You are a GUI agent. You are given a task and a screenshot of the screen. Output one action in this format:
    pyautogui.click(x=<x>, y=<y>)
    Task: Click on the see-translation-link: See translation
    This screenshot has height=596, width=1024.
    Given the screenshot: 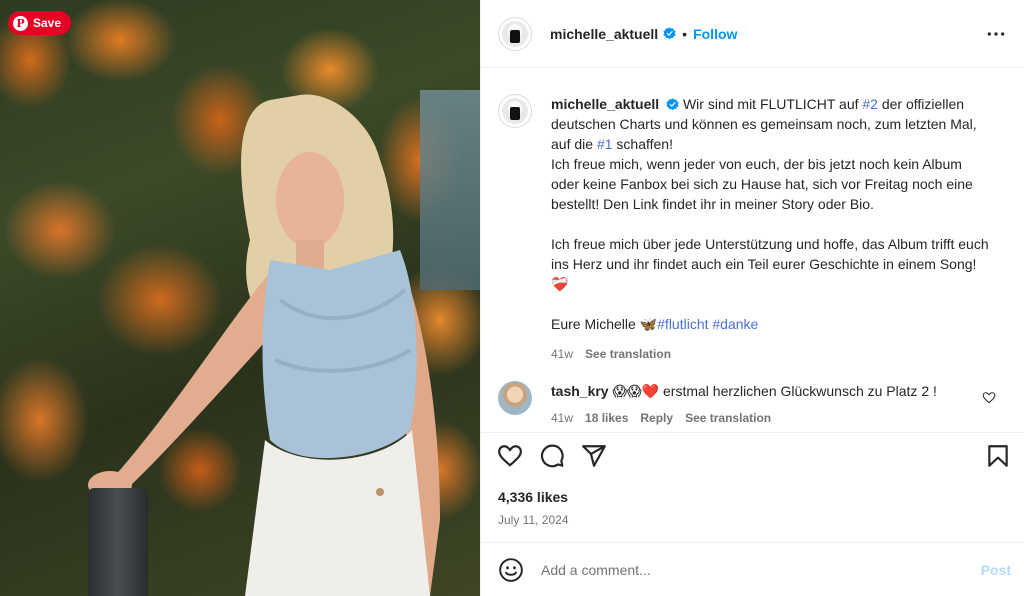 What is the action you would take?
    pyautogui.click(x=628, y=354)
    